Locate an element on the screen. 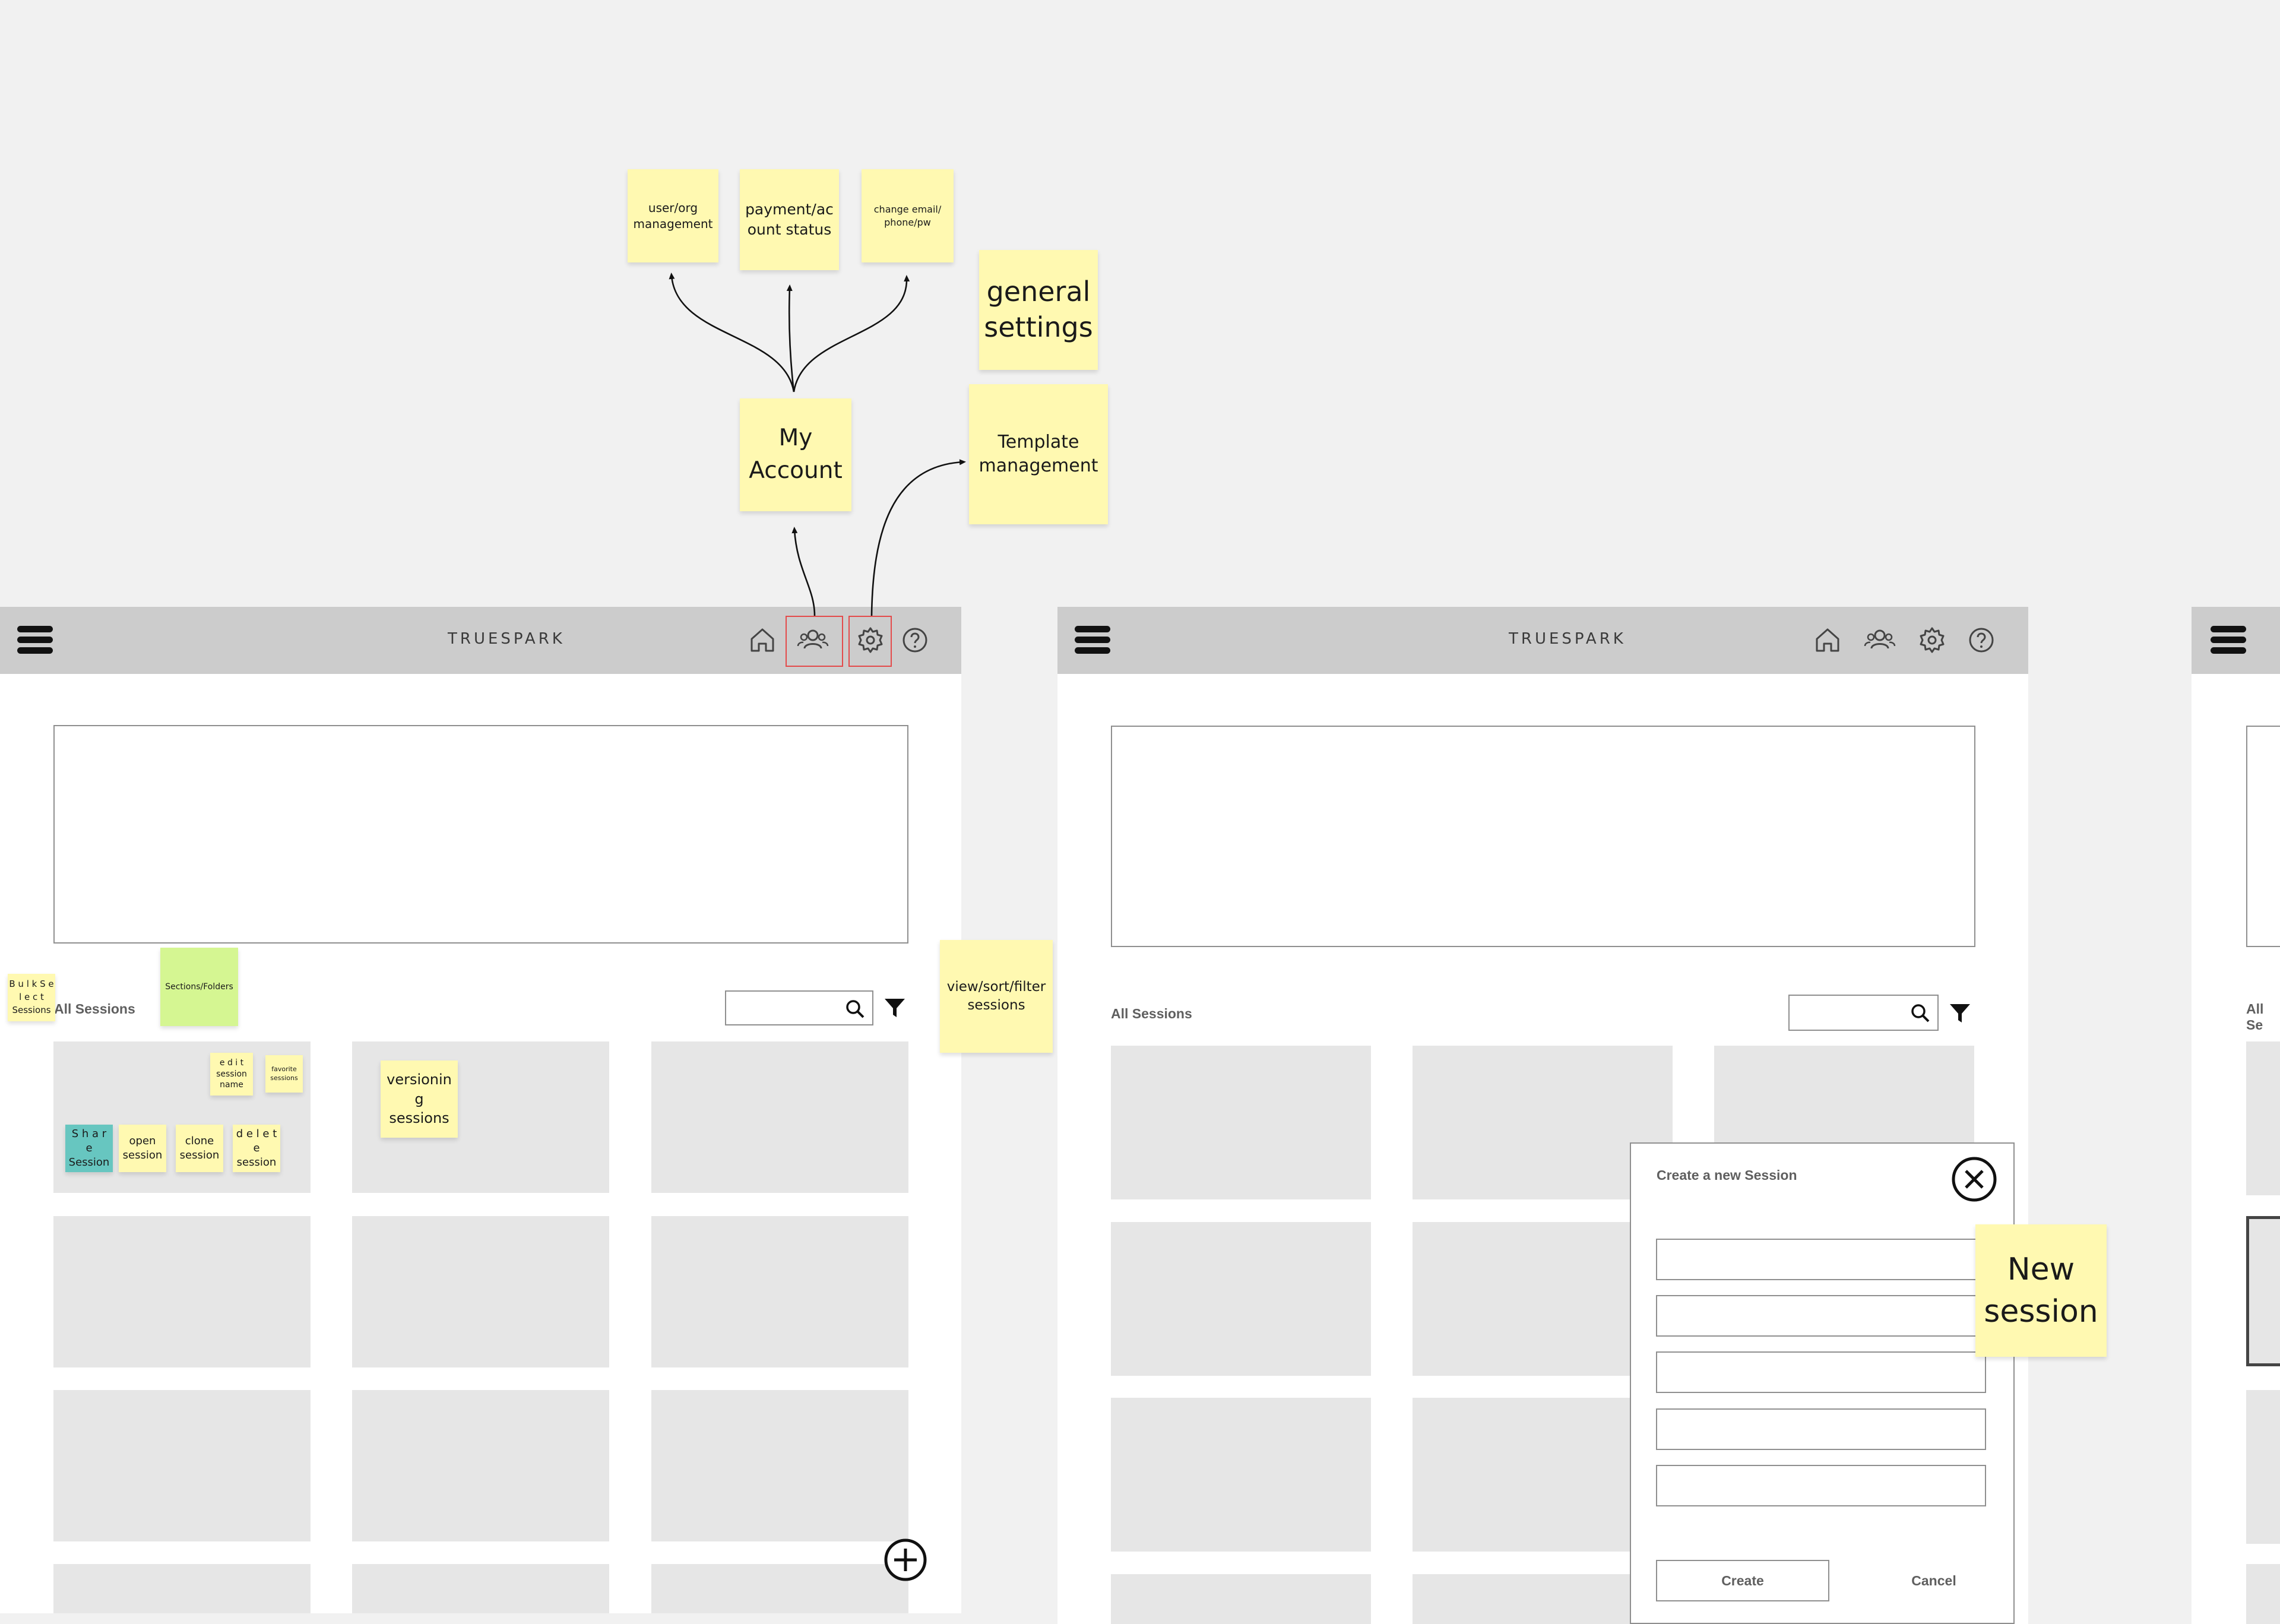  sticky-bulk-select: B u l k S e l e c t Sessions is located at coordinates (31, 997).